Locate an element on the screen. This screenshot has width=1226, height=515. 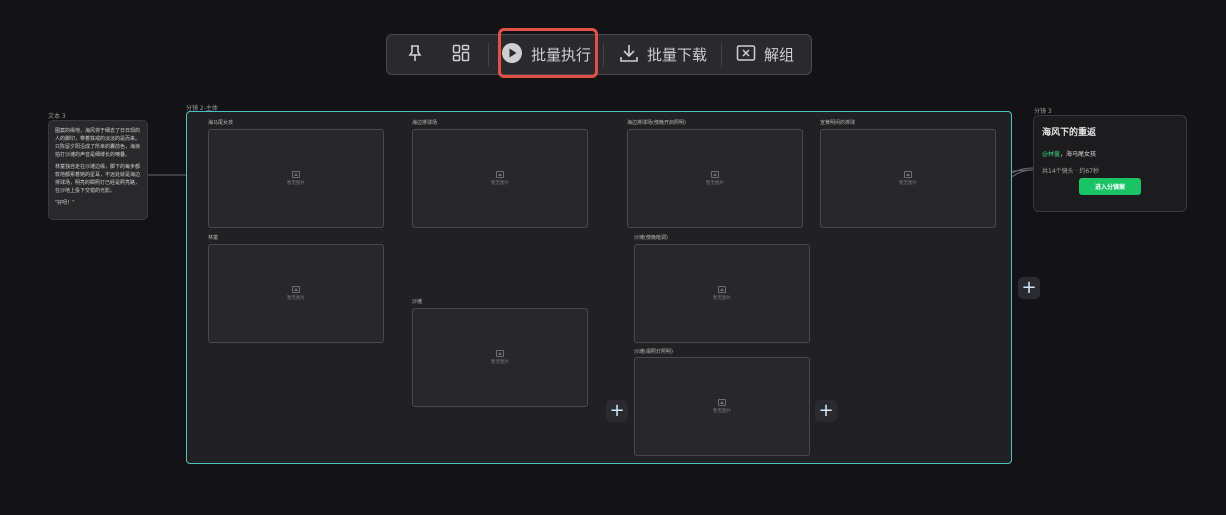
batch-run-label: 批量执行 is located at coordinates (561, 55).